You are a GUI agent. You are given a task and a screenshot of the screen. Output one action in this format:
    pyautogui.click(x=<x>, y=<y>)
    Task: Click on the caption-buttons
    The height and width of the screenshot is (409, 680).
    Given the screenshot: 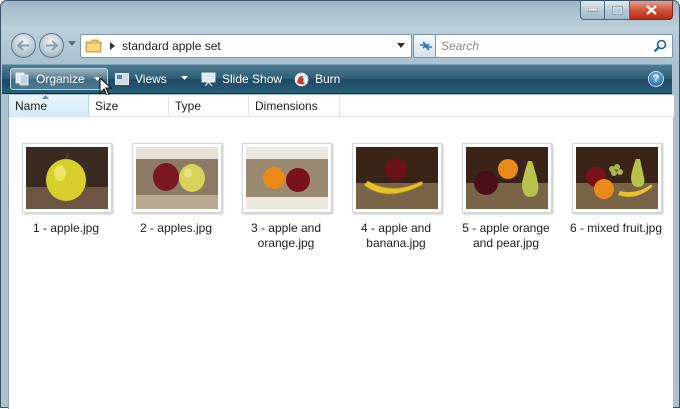 What is the action you would take?
    pyautogui.click(x=626, y=10)
    